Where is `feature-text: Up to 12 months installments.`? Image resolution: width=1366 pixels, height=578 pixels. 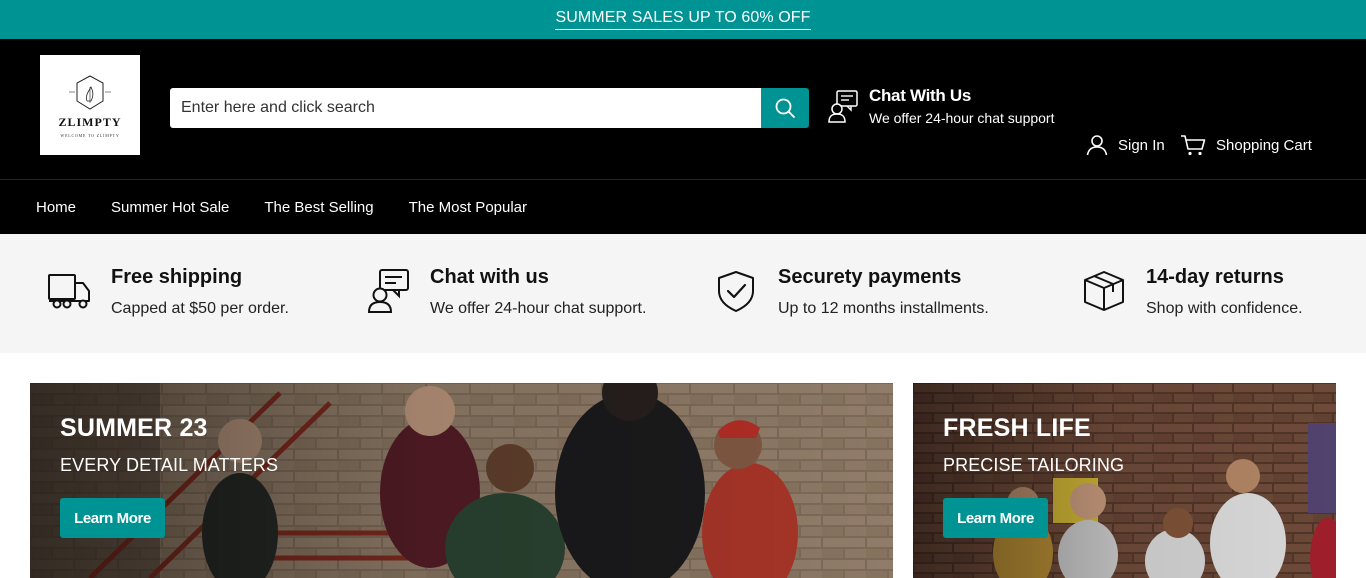 feature-text: Up to 12 months installments. is located at coordinates (883, 308).